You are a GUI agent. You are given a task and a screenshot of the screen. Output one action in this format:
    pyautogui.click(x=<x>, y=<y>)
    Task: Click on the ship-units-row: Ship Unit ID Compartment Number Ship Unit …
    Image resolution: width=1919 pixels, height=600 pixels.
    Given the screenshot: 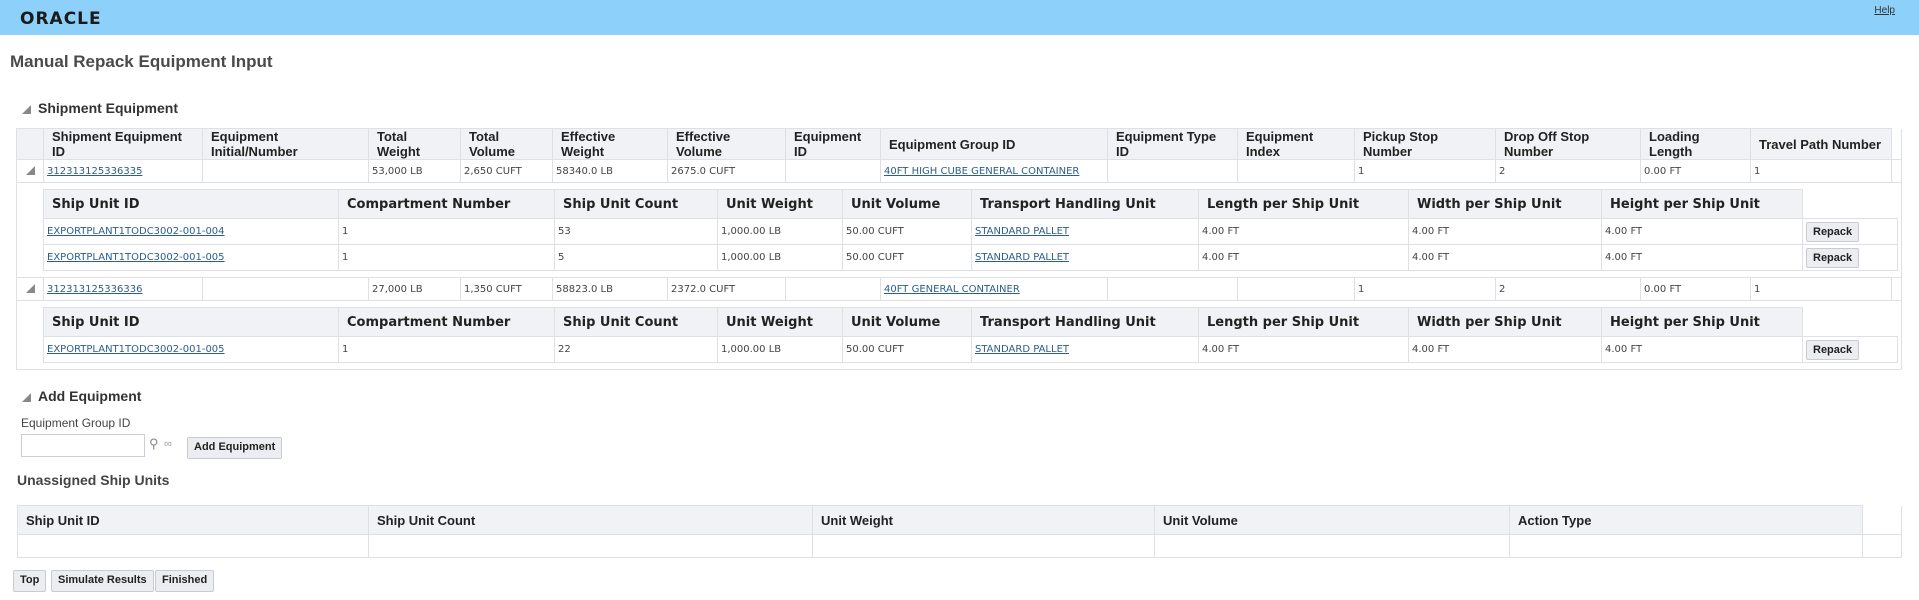 What is the action you would take?
    pyautogui.click(x=959, y=335)
    